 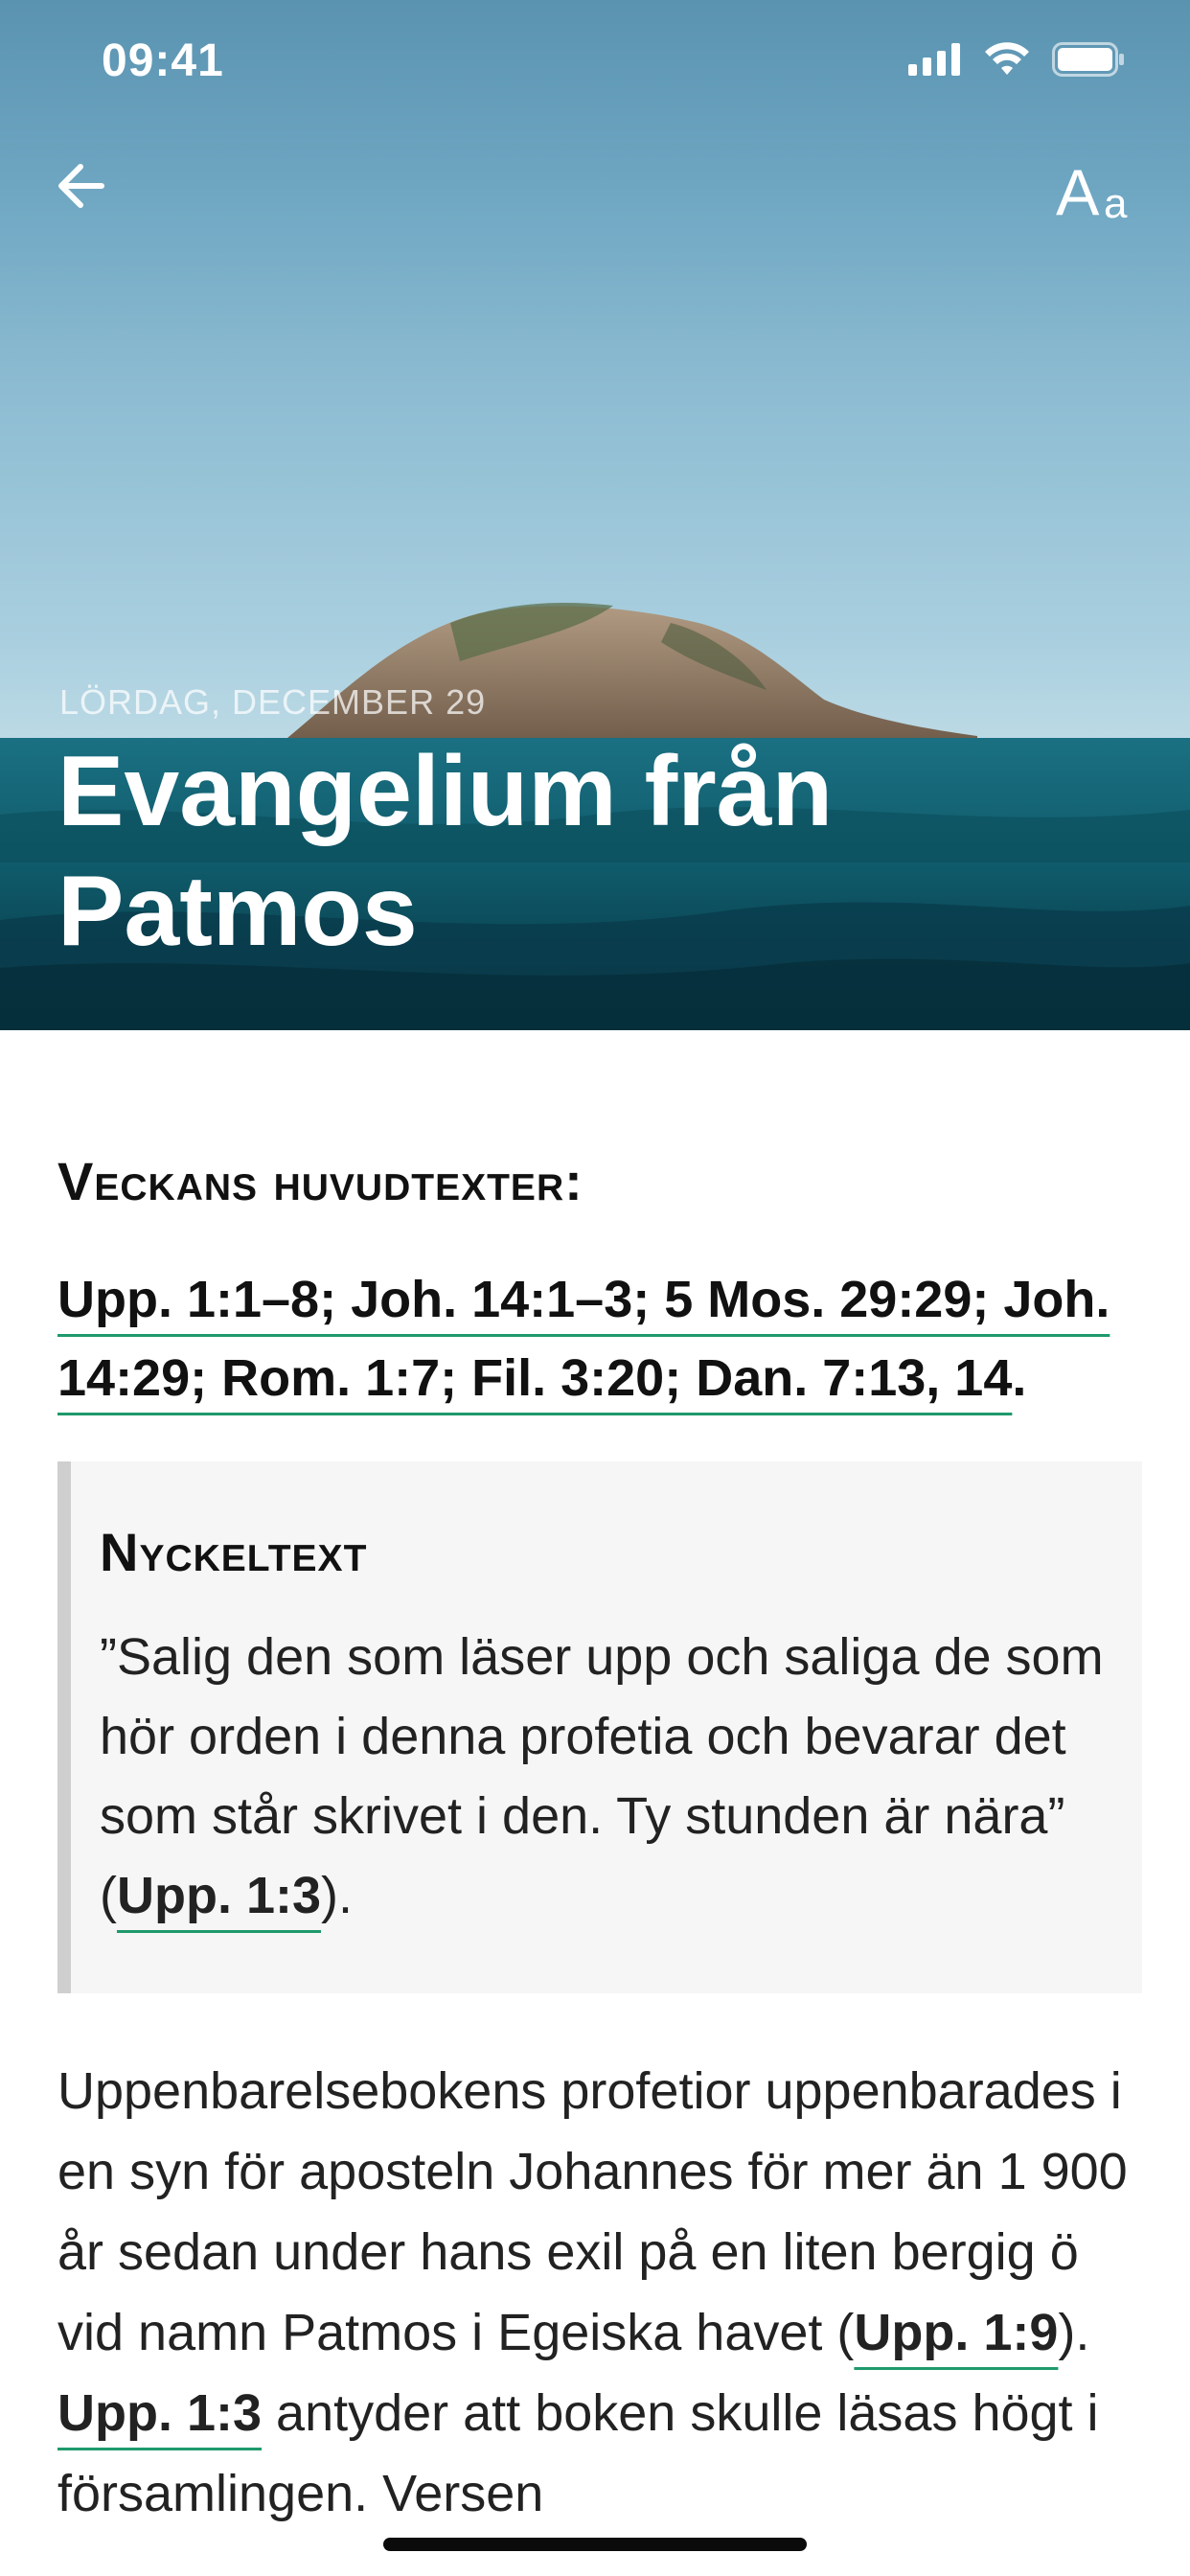 I want to click on battery-icon, so click(x=1088, y=59).